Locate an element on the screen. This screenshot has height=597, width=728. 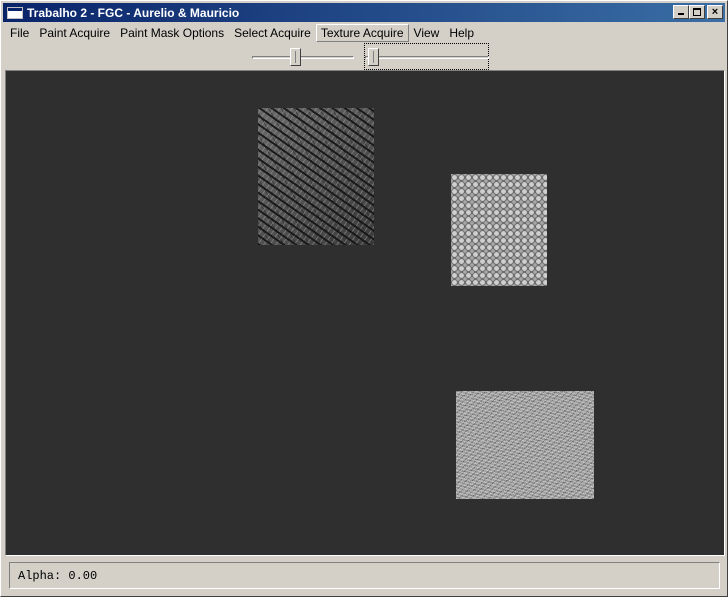
menu-help: Help is located at coordinates (461, 33).